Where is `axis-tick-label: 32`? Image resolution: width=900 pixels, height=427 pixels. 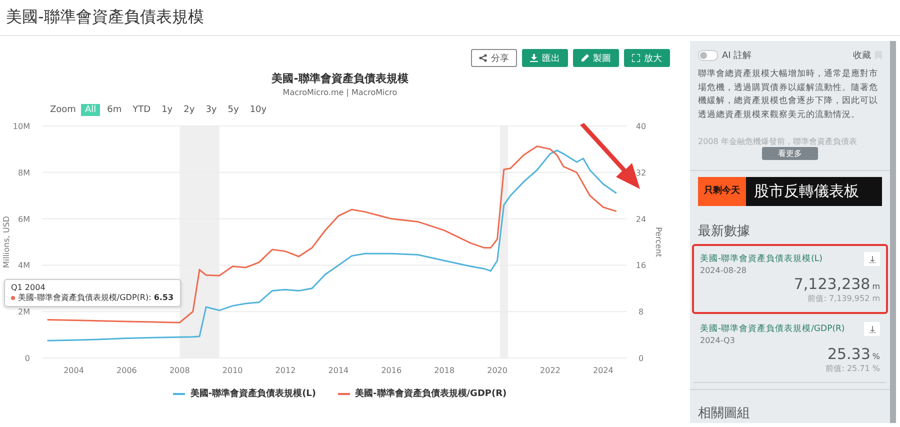
axis-tick-label: 32 is located at coordinates (641, 173).